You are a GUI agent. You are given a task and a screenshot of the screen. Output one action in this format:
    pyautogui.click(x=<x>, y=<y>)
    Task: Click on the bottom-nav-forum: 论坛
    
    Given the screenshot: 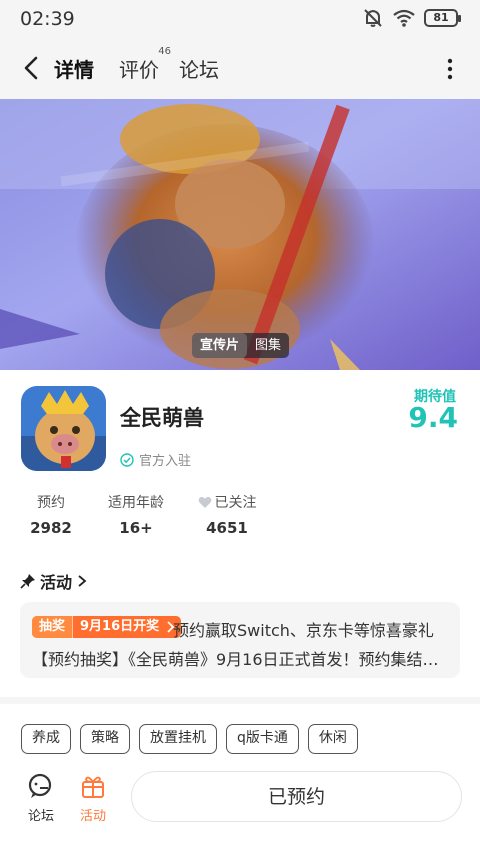 What is the action you would take?
    pyautogui.click(x=41, y=798)
    